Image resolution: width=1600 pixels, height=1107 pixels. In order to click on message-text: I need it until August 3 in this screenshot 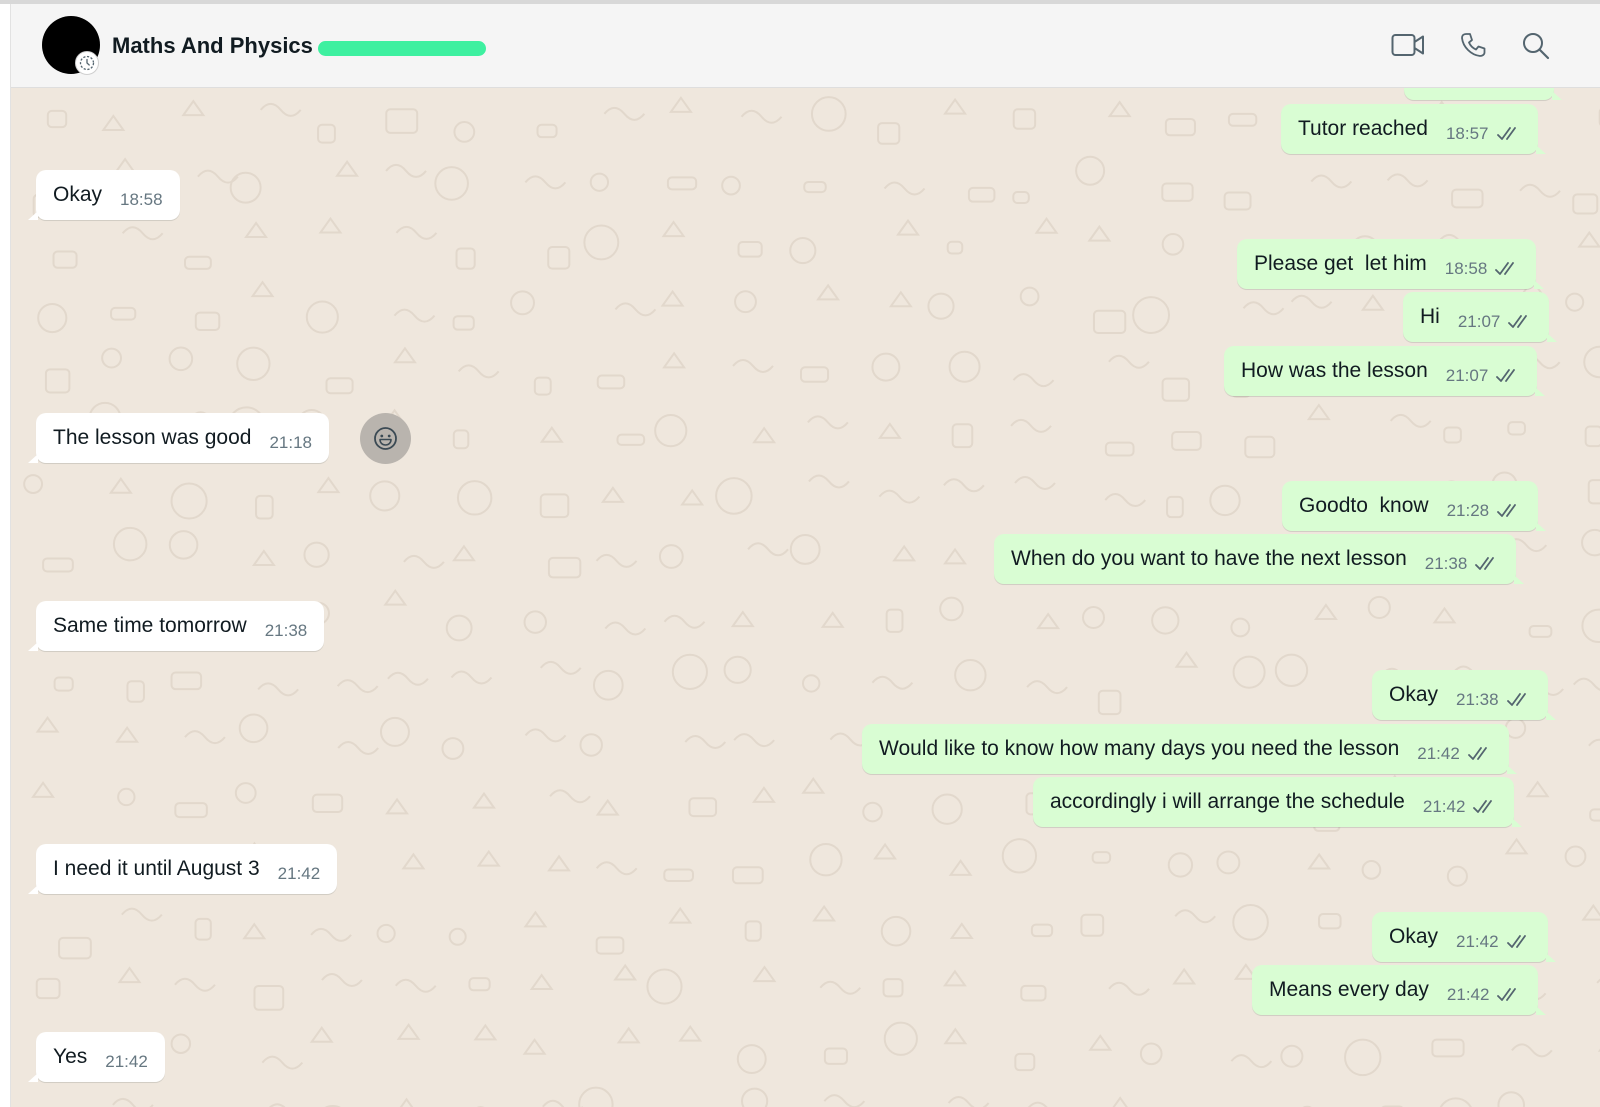, I will do `click(156, 868)`.